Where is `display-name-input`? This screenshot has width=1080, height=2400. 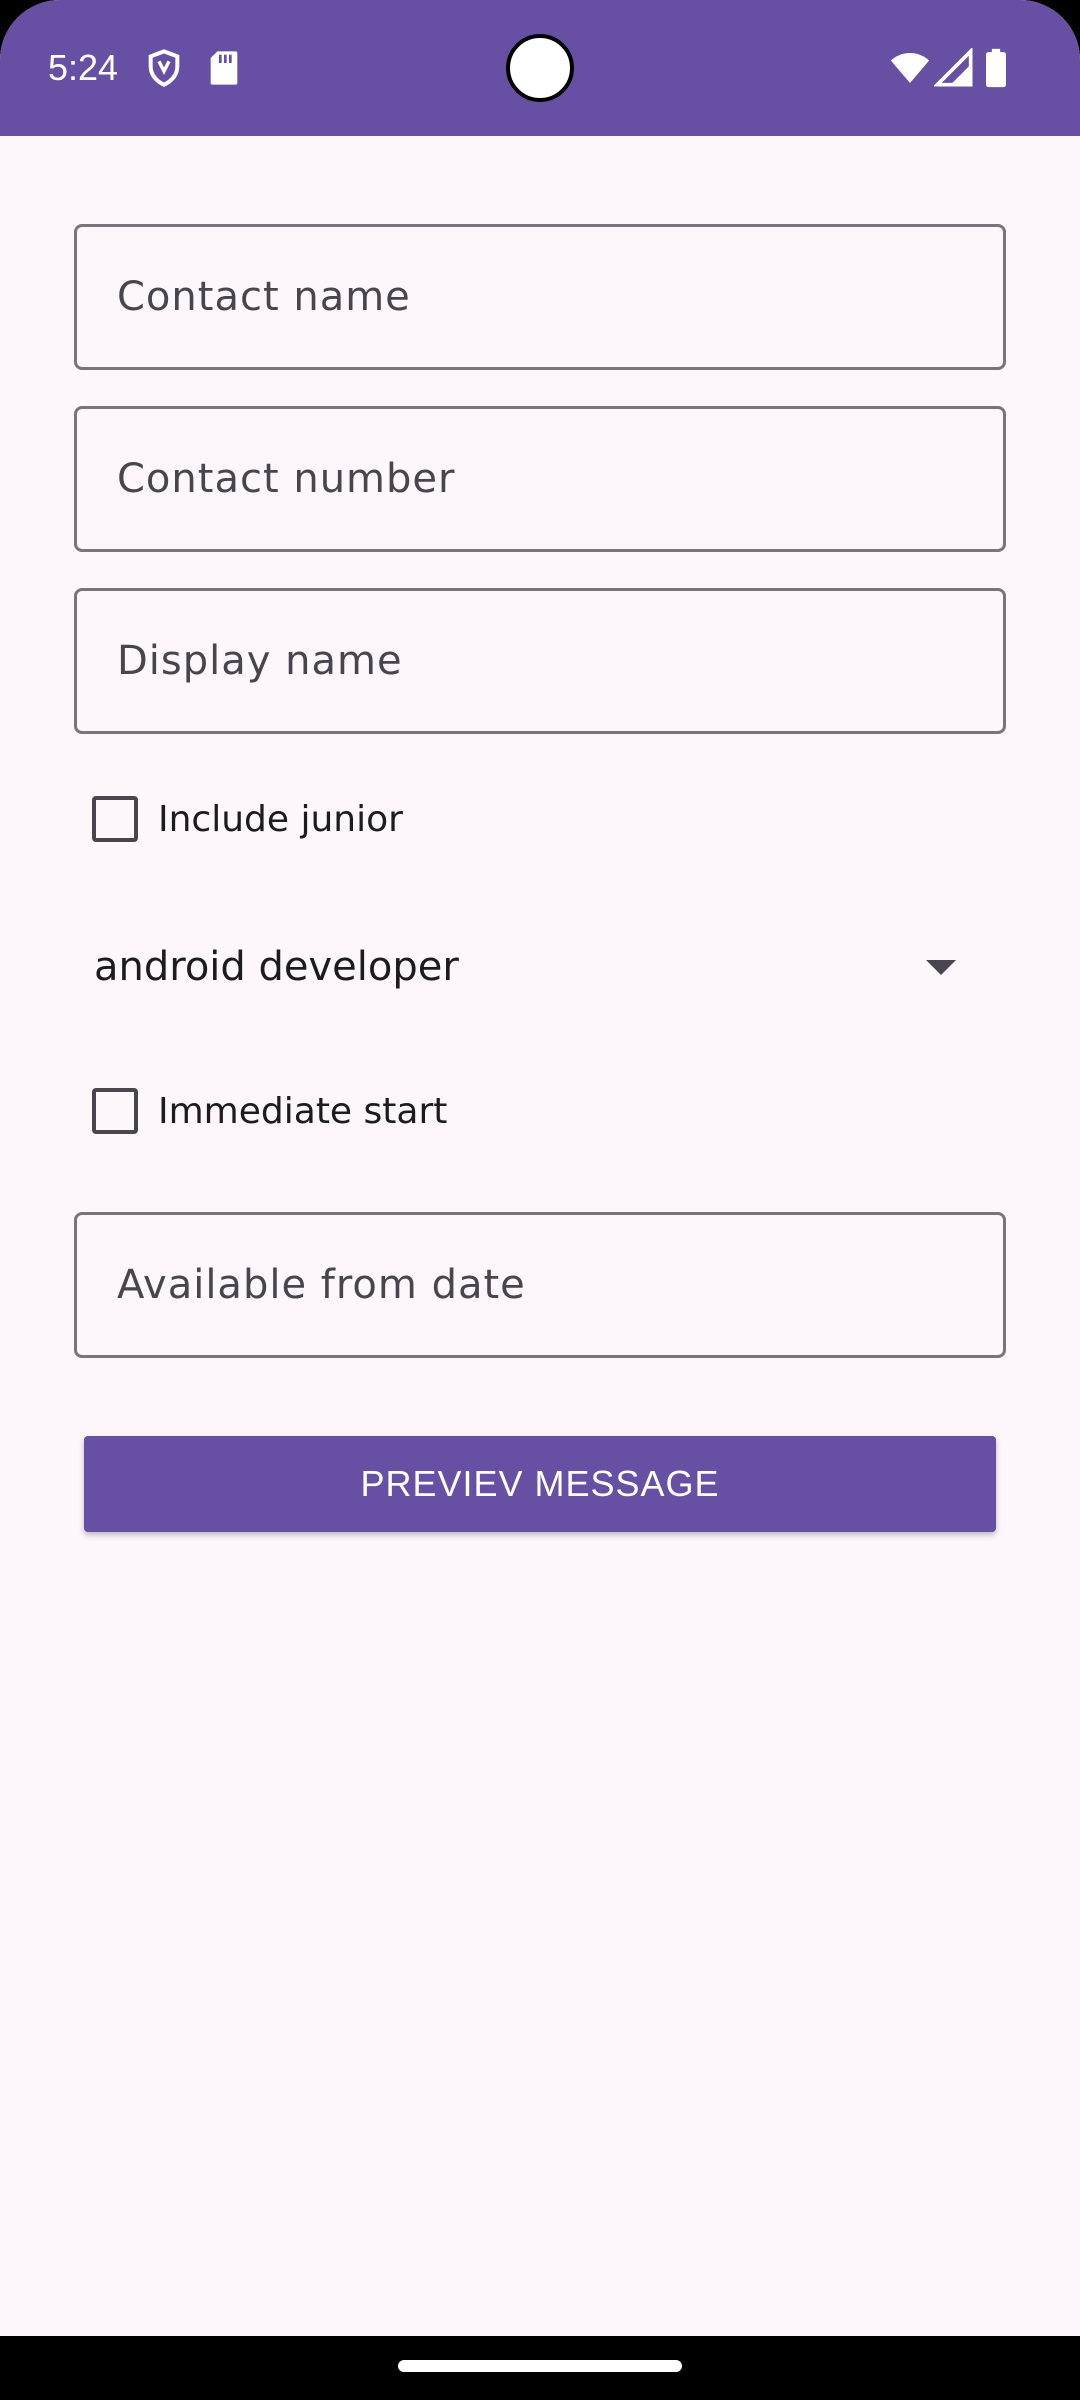
display-name-input is located at coordinates (540, 661).